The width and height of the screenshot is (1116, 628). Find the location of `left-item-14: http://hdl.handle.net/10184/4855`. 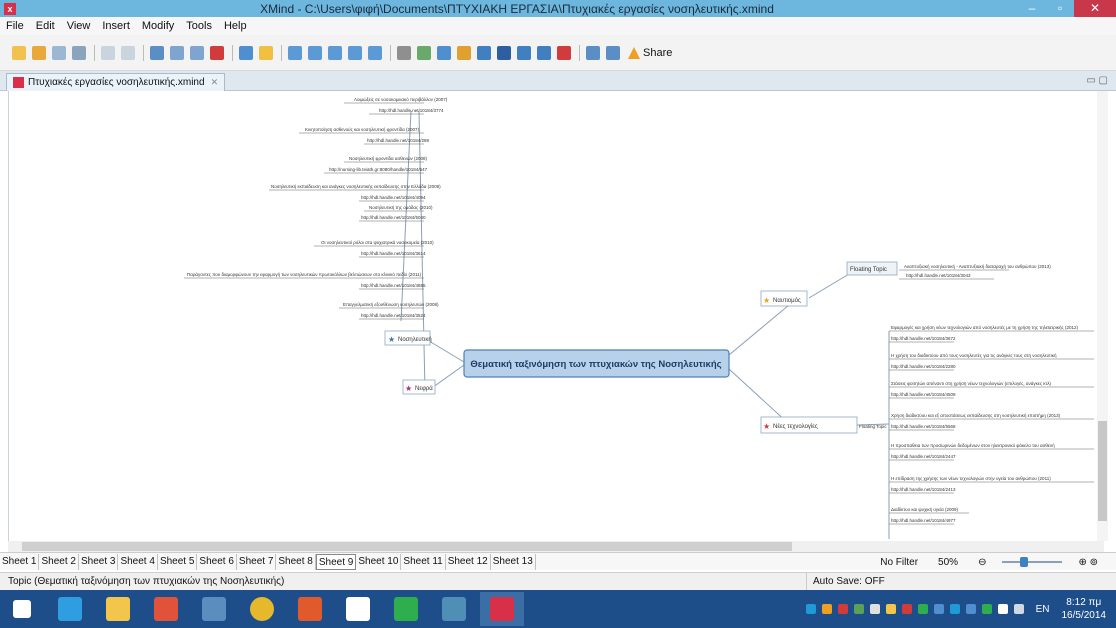

left-item-14: http://hdl.handle.net/10184/4855 is located at coordinates (393, 285).